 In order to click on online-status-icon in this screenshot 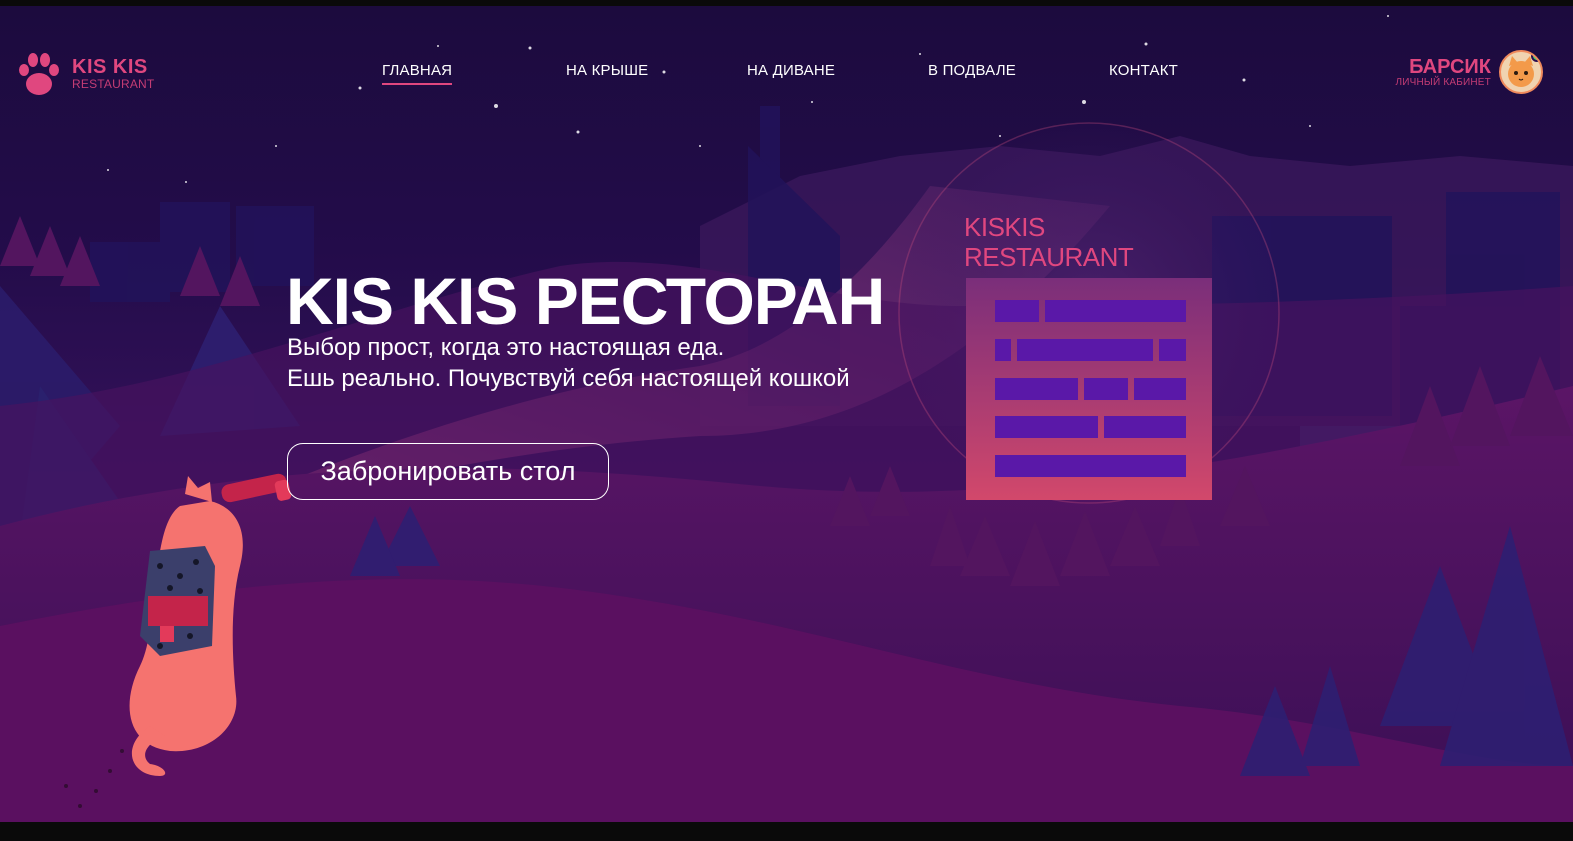, I will do `click(1536, 57)`.